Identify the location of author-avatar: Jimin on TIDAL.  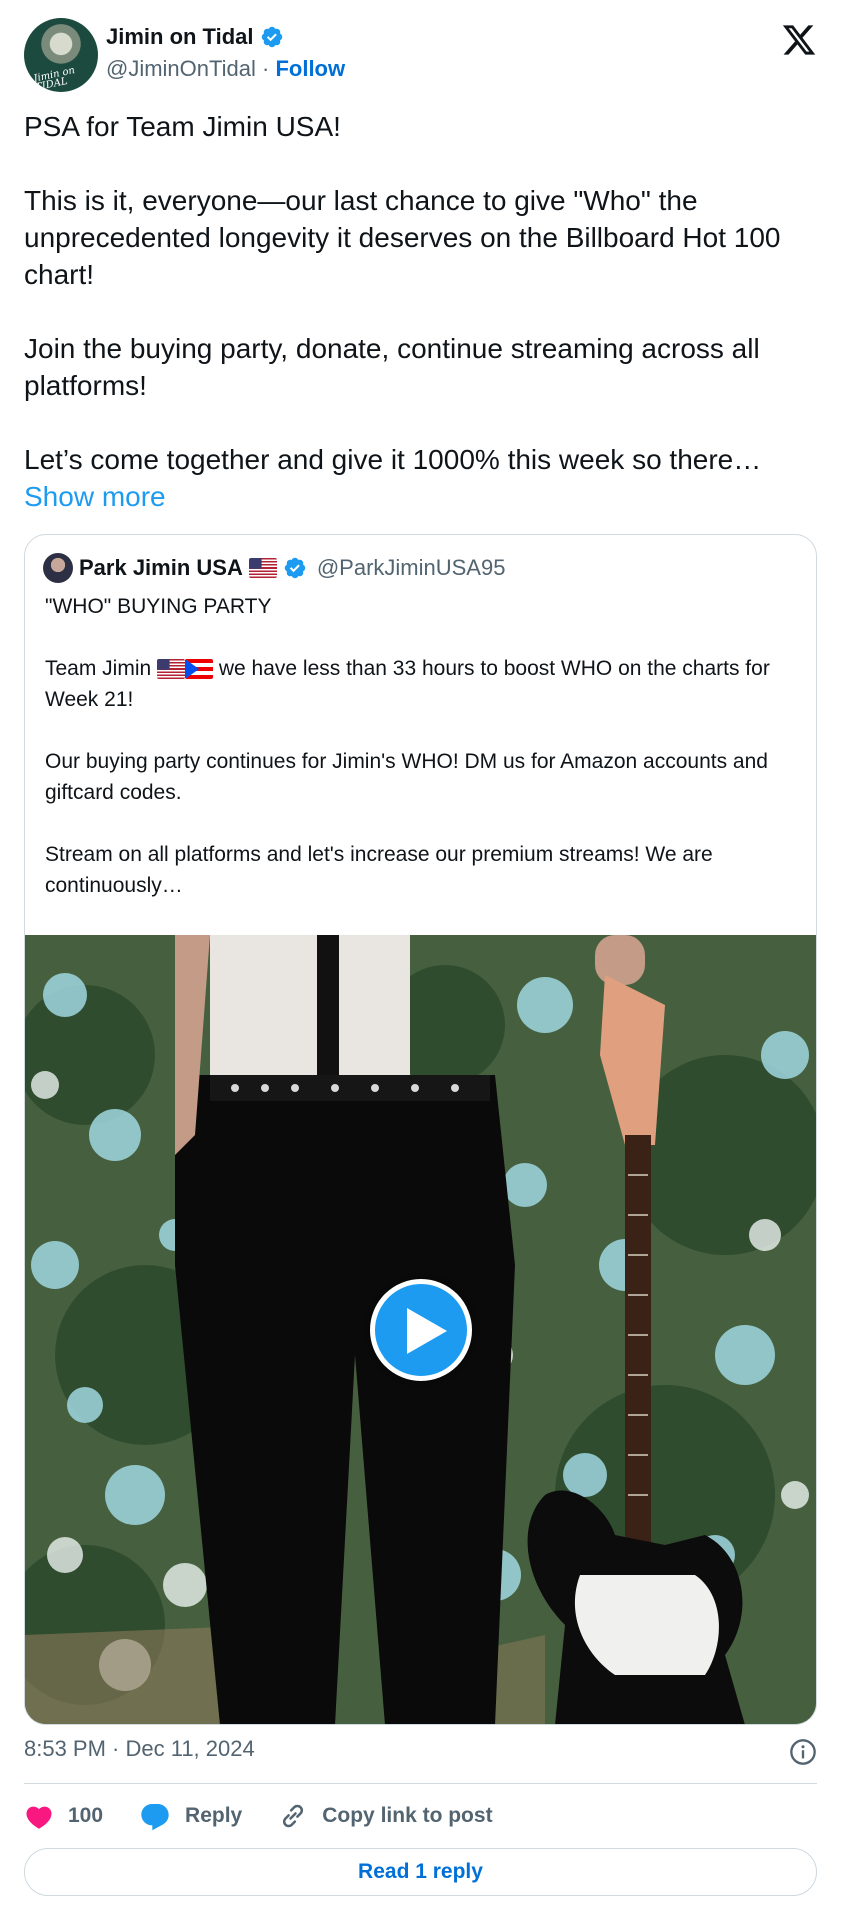
(61, 55).